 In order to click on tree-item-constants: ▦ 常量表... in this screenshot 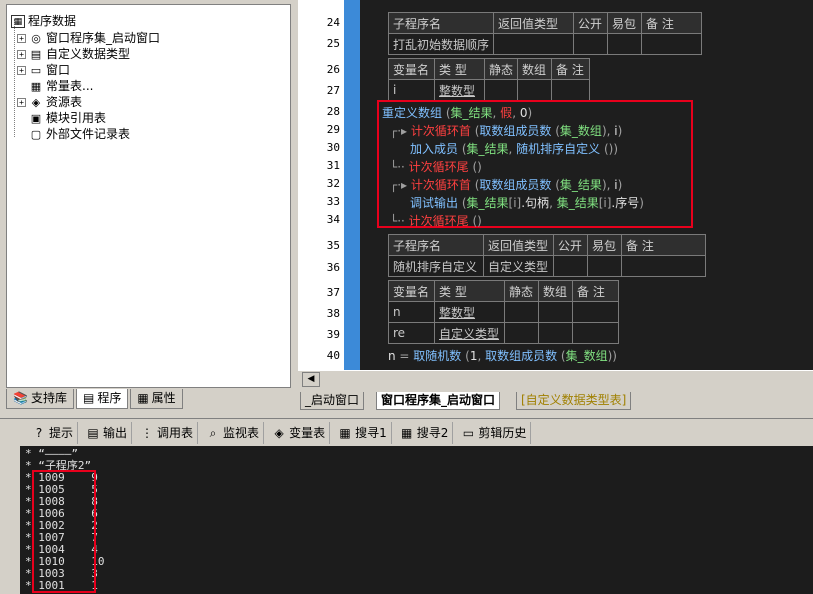, I will do `click(61, 86)`.